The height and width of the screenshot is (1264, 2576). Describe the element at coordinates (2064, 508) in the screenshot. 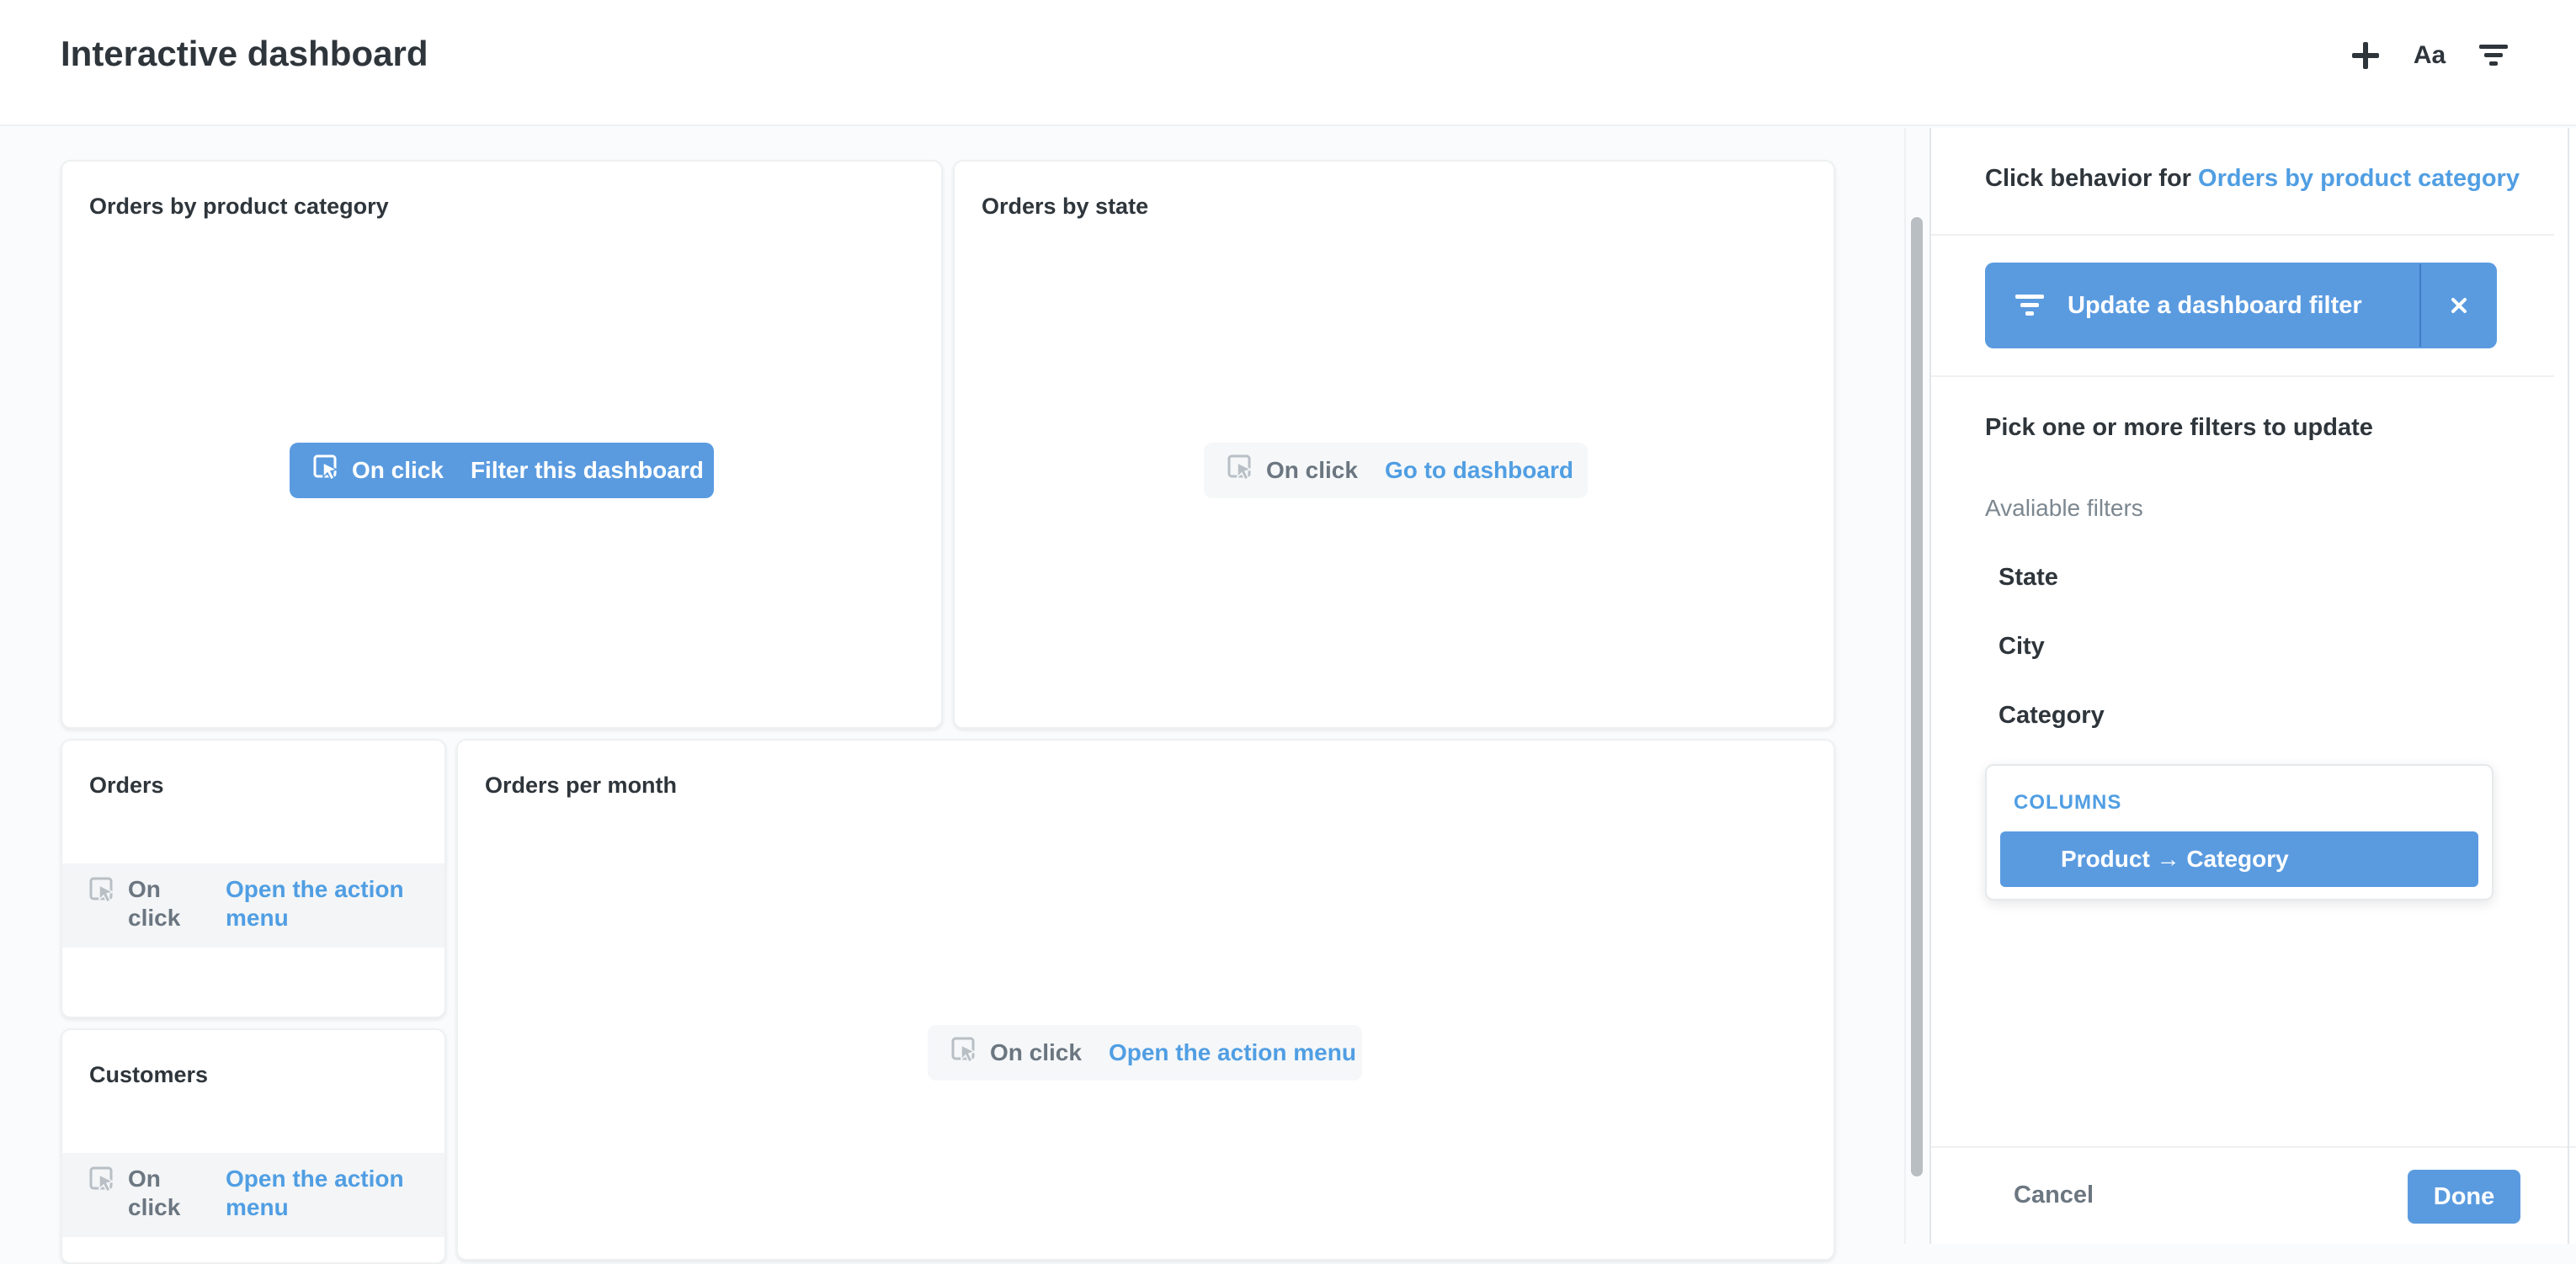

I see `available-filters-label: Avaliable filters` at that location.